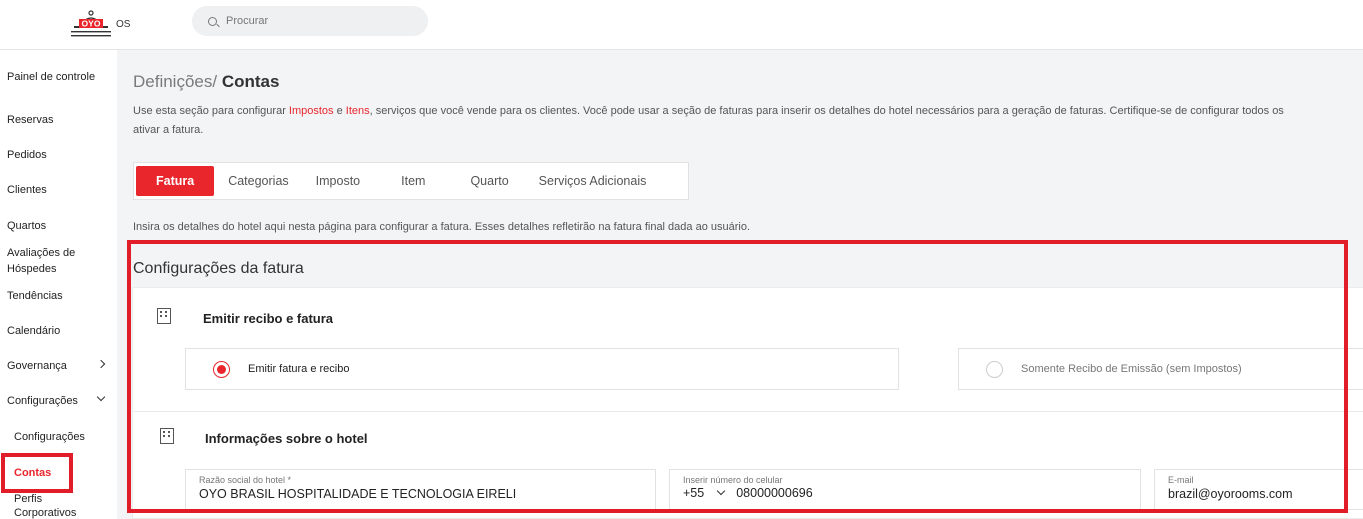  Describe the element at coordinates (212, 21) in the screenshot. I see `search-icon` at that location.